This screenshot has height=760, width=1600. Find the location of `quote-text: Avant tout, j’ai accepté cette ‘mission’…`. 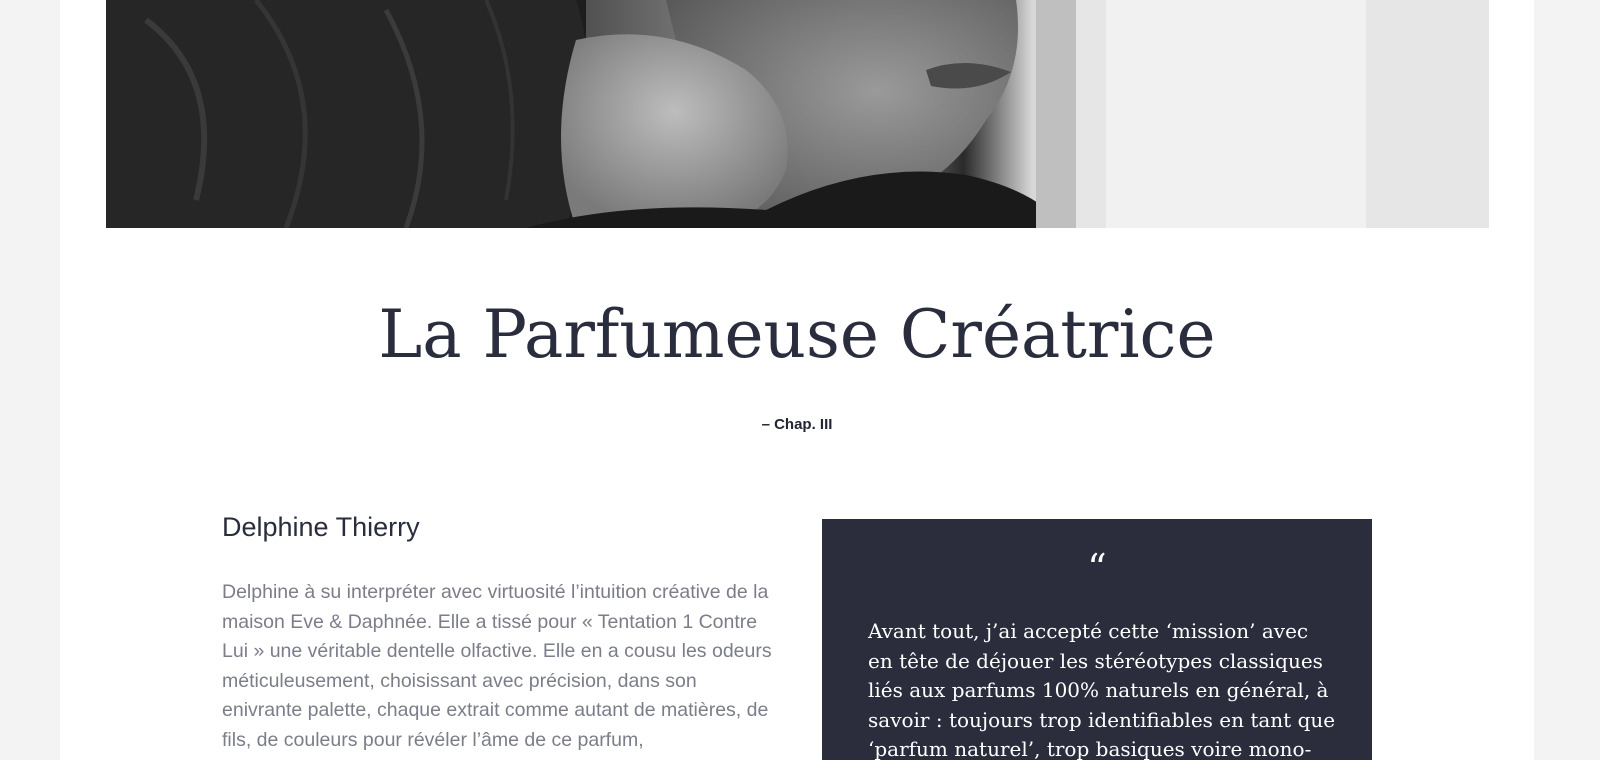

quote-text: Avant tout, j’ai accepté cette ‘mission’… is located at coordinates (1102, 689).